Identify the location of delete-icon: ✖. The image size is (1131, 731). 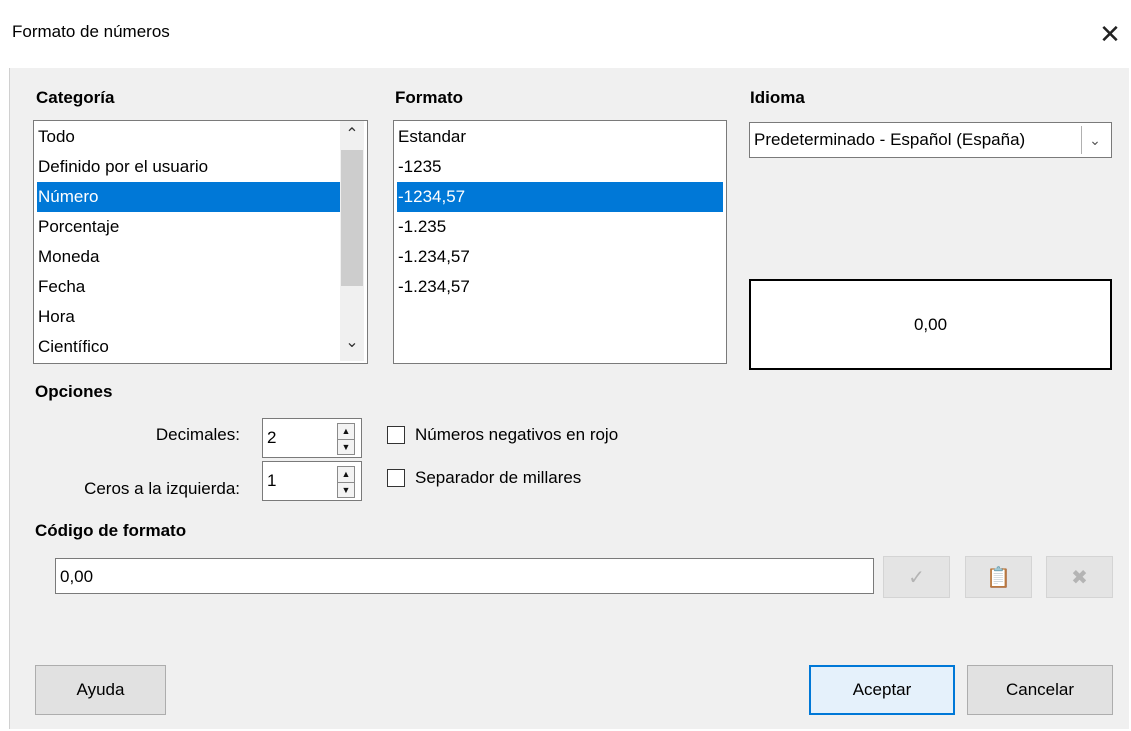
(1079, 577).